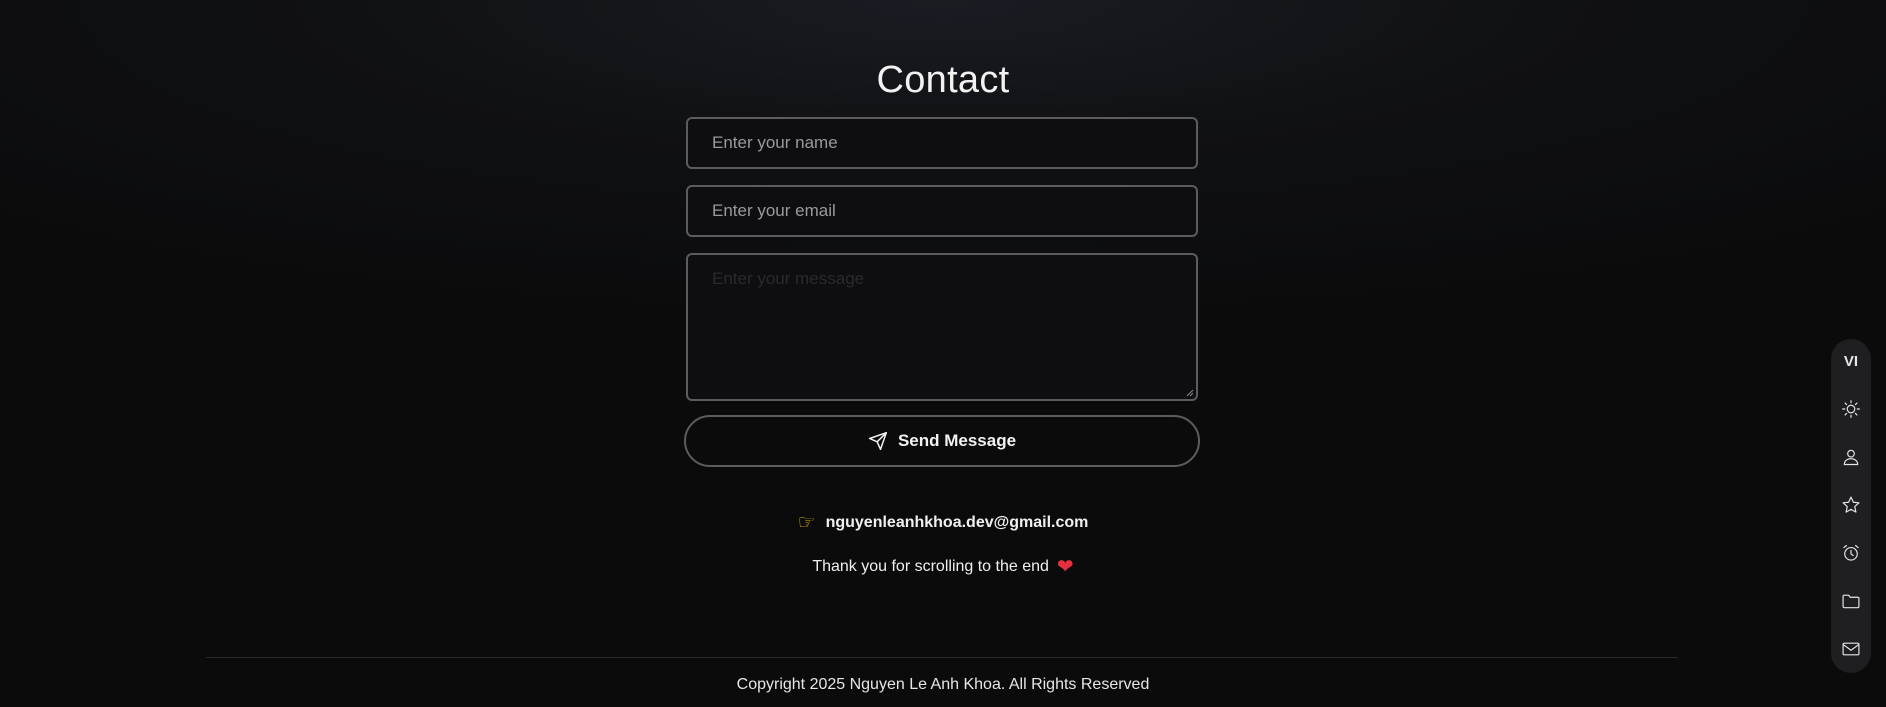 The height and width of the screenshot is (707, 1886). Describe the element at coordinates (878, 441) in the screenshot. I see `send-icon` at that location.